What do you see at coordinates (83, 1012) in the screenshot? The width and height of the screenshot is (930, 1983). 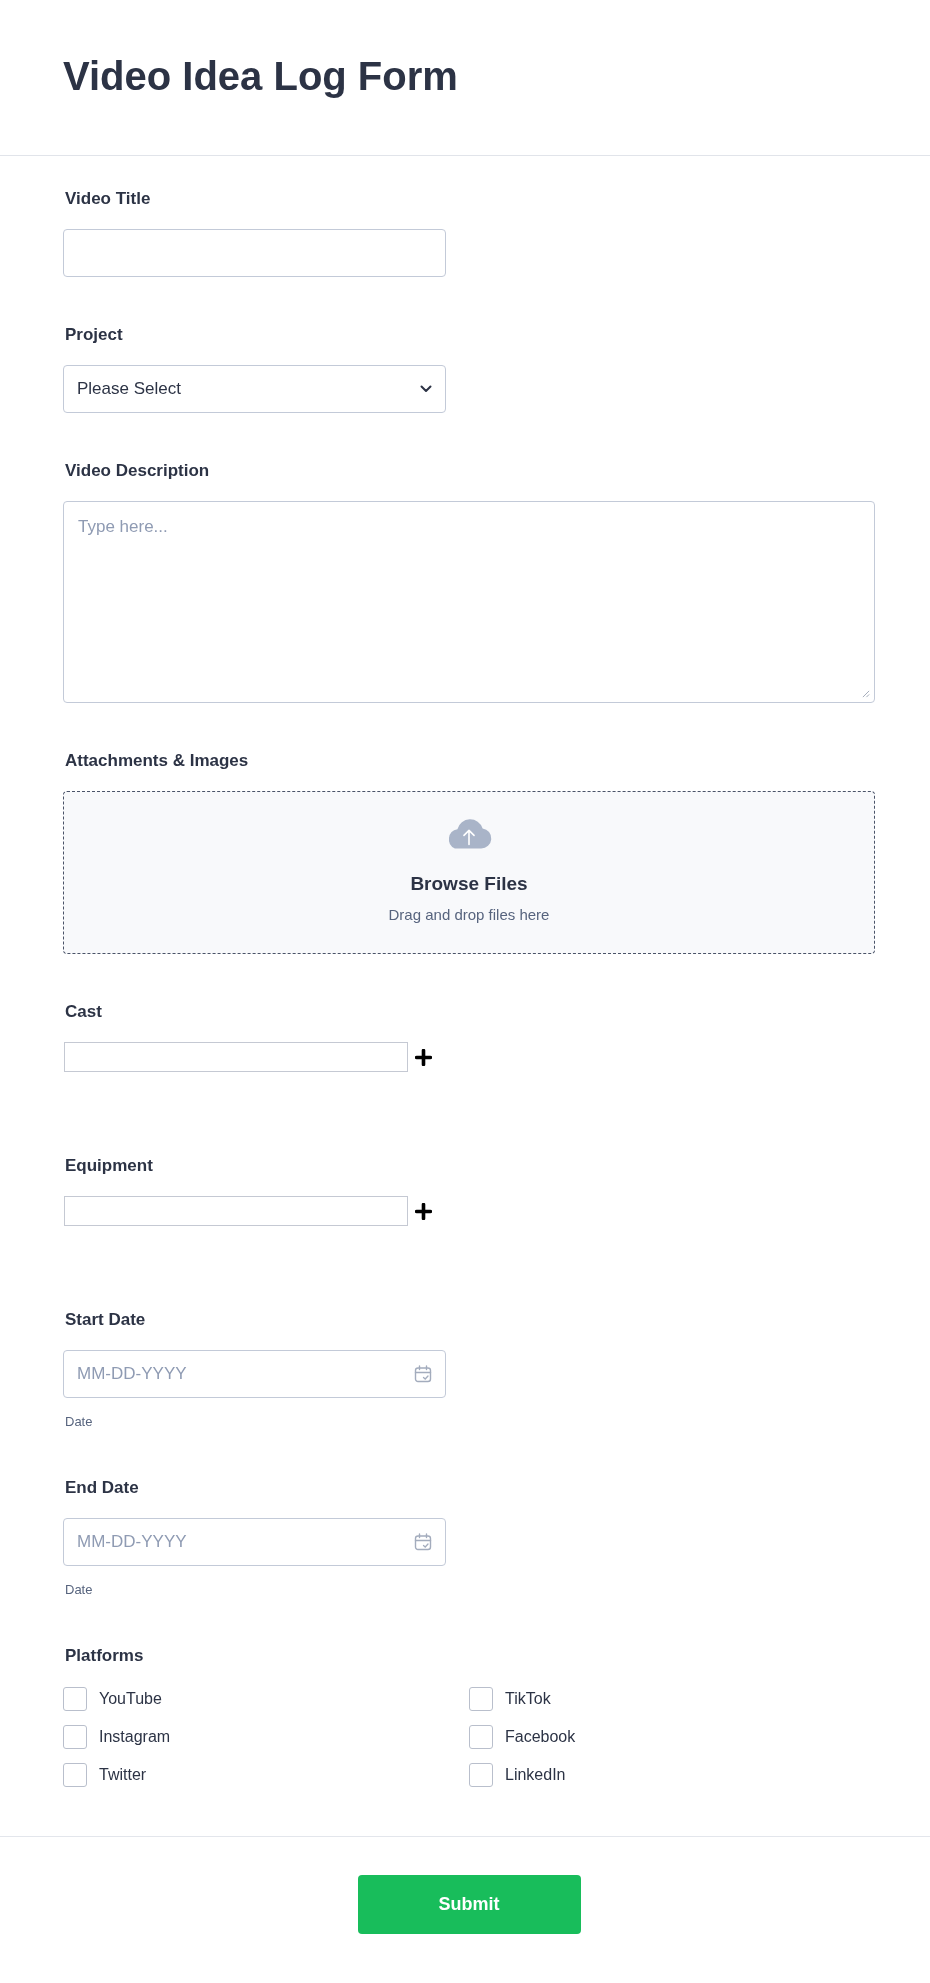 I see `field-label: Cast` at bounding box center [83, 1012].